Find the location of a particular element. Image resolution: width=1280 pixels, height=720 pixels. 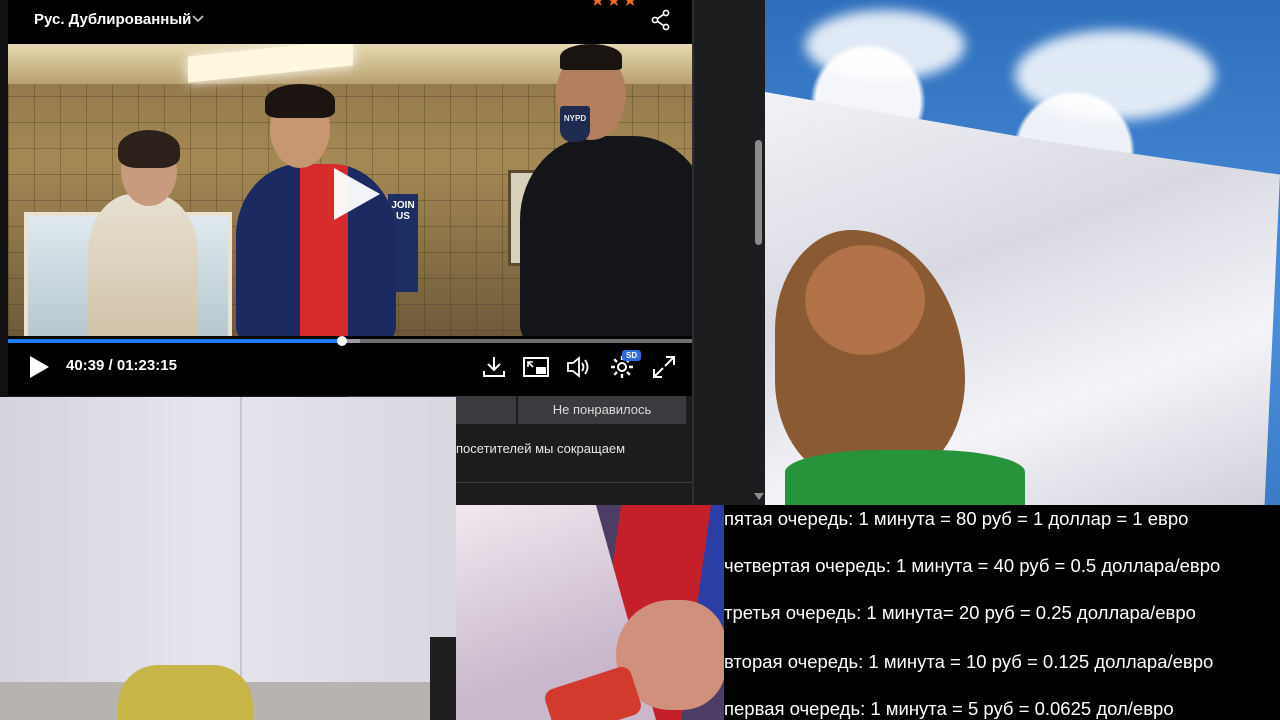

scene-person-woman-hair is located at coordinates (149, 149).